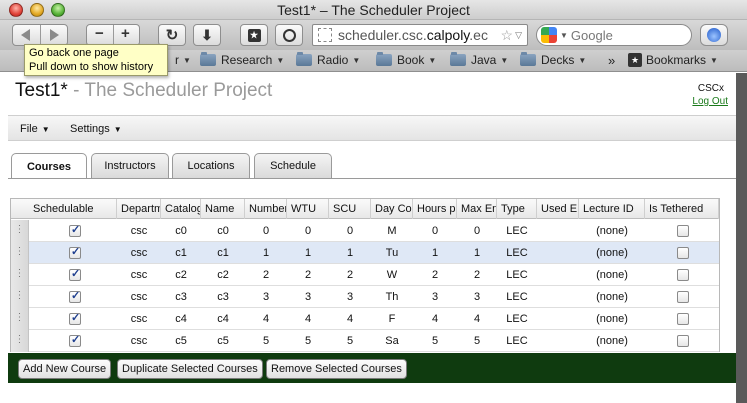  Describe the element at coordinates (549, 35) in the screenshot. I see `google-engine-icon` at that location.